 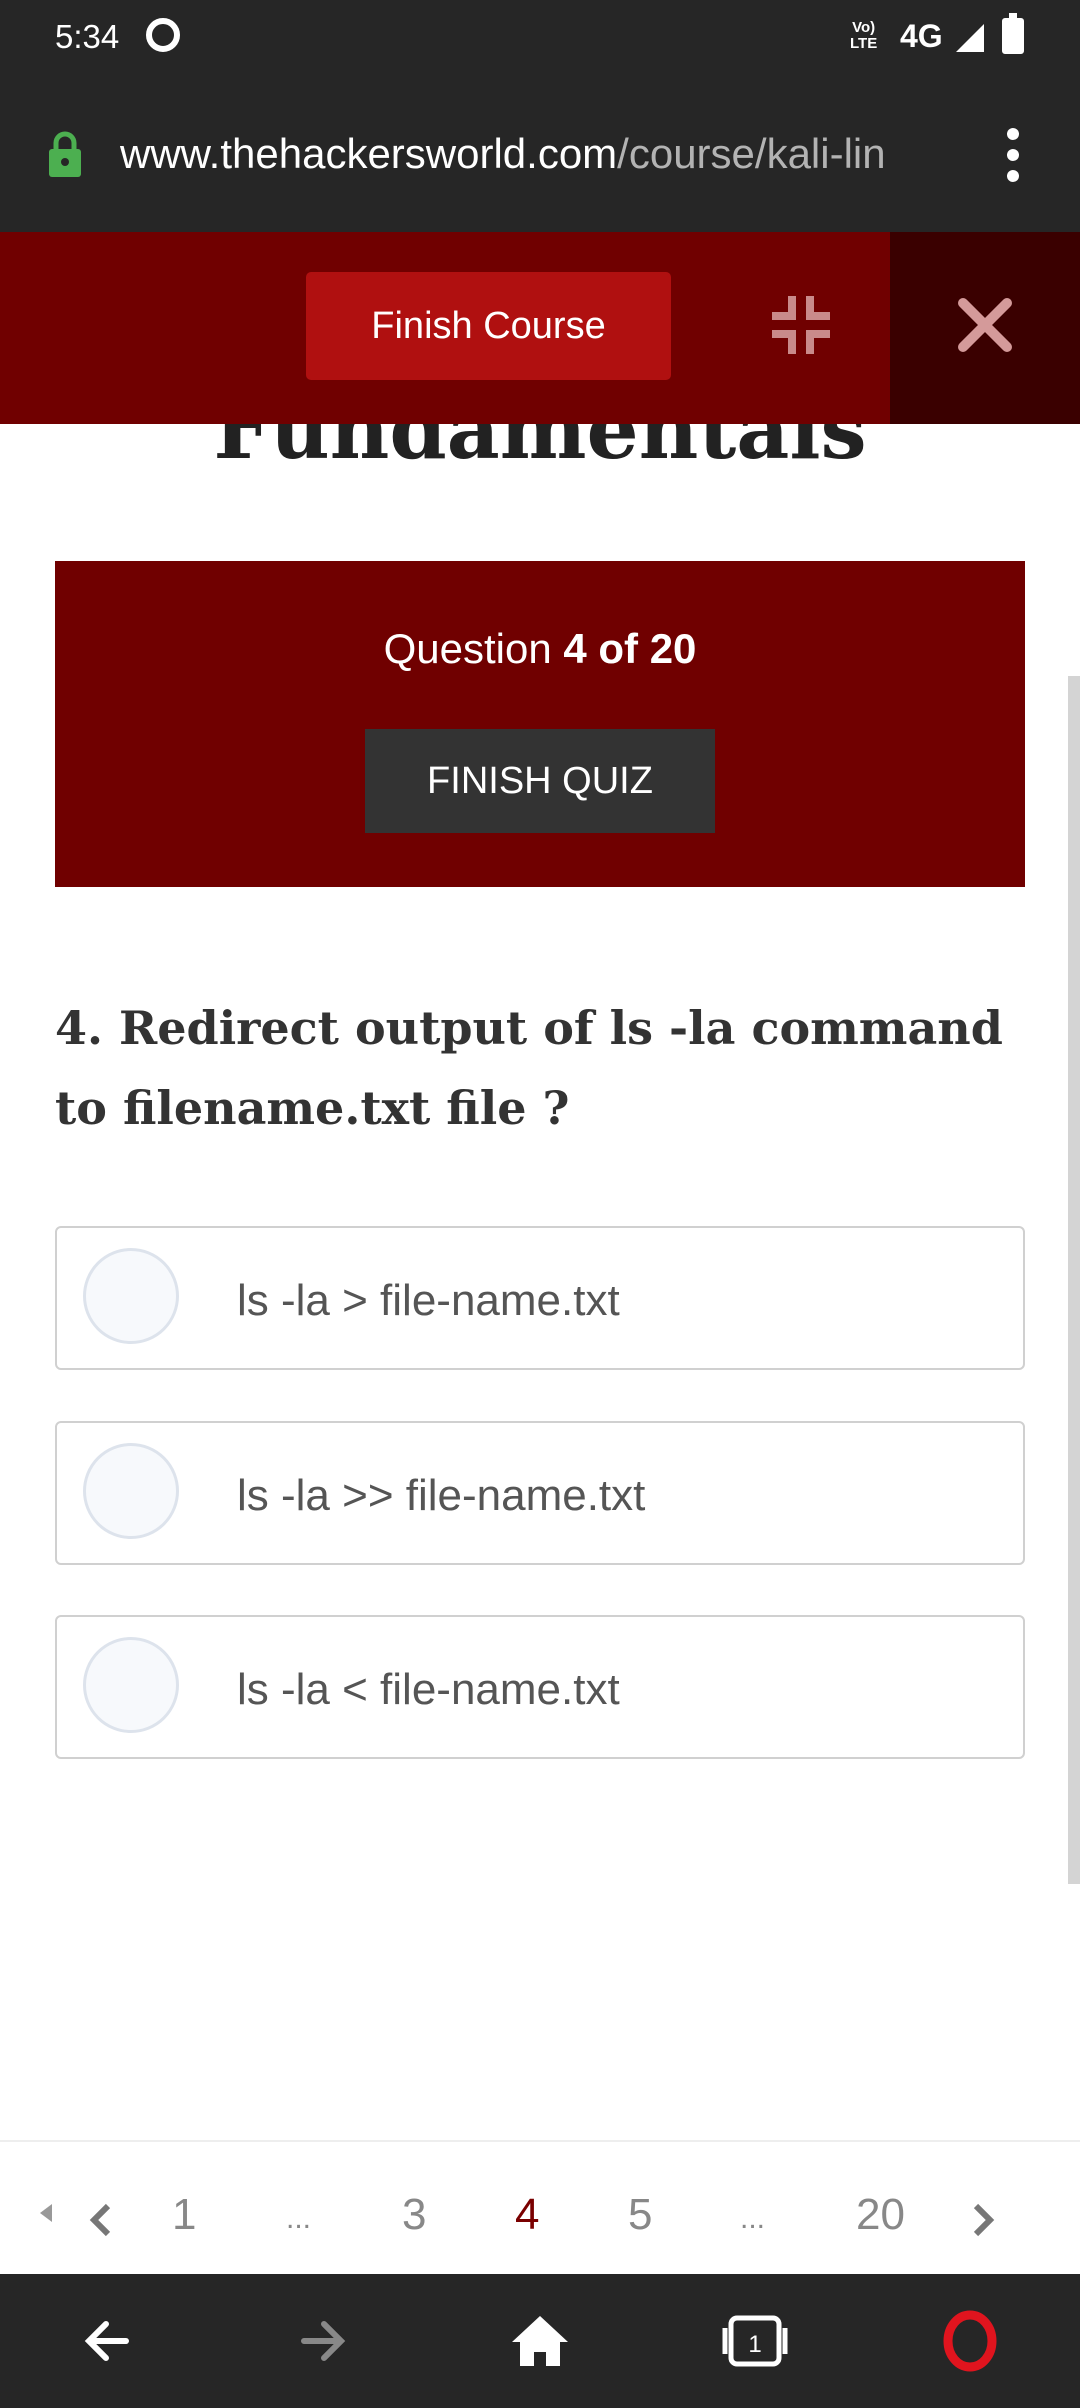 I want to click on opera-logo-icon, so click(x=970, y=2341).